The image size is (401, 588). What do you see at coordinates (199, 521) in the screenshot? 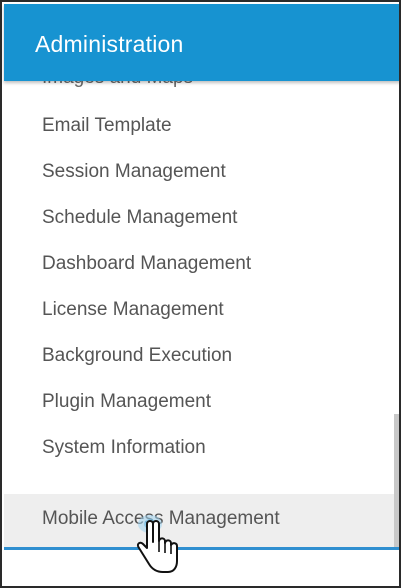
I see `menu-item-mobile-access-management: Mobile Access Management` at bounding box center [199, 521].